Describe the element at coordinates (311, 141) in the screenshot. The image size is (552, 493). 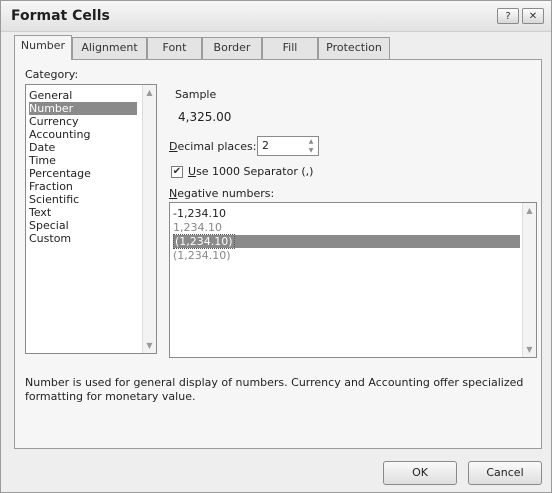
I see `spin-up-icon: ▲` at that location.